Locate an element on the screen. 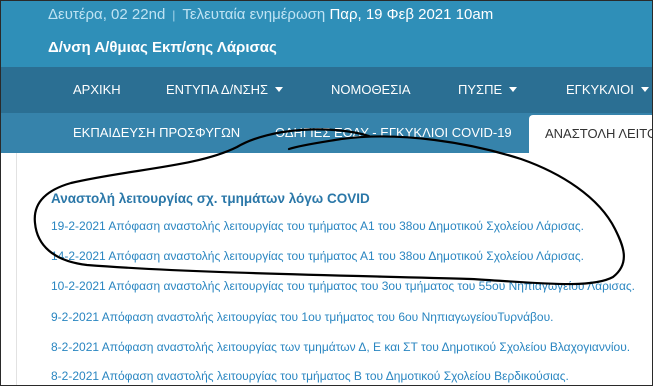 Image resolution: width=653 pixels, height=386 pixels. current-date: Δευτέρα, 02 22nd is located at coordinates (107, 14).